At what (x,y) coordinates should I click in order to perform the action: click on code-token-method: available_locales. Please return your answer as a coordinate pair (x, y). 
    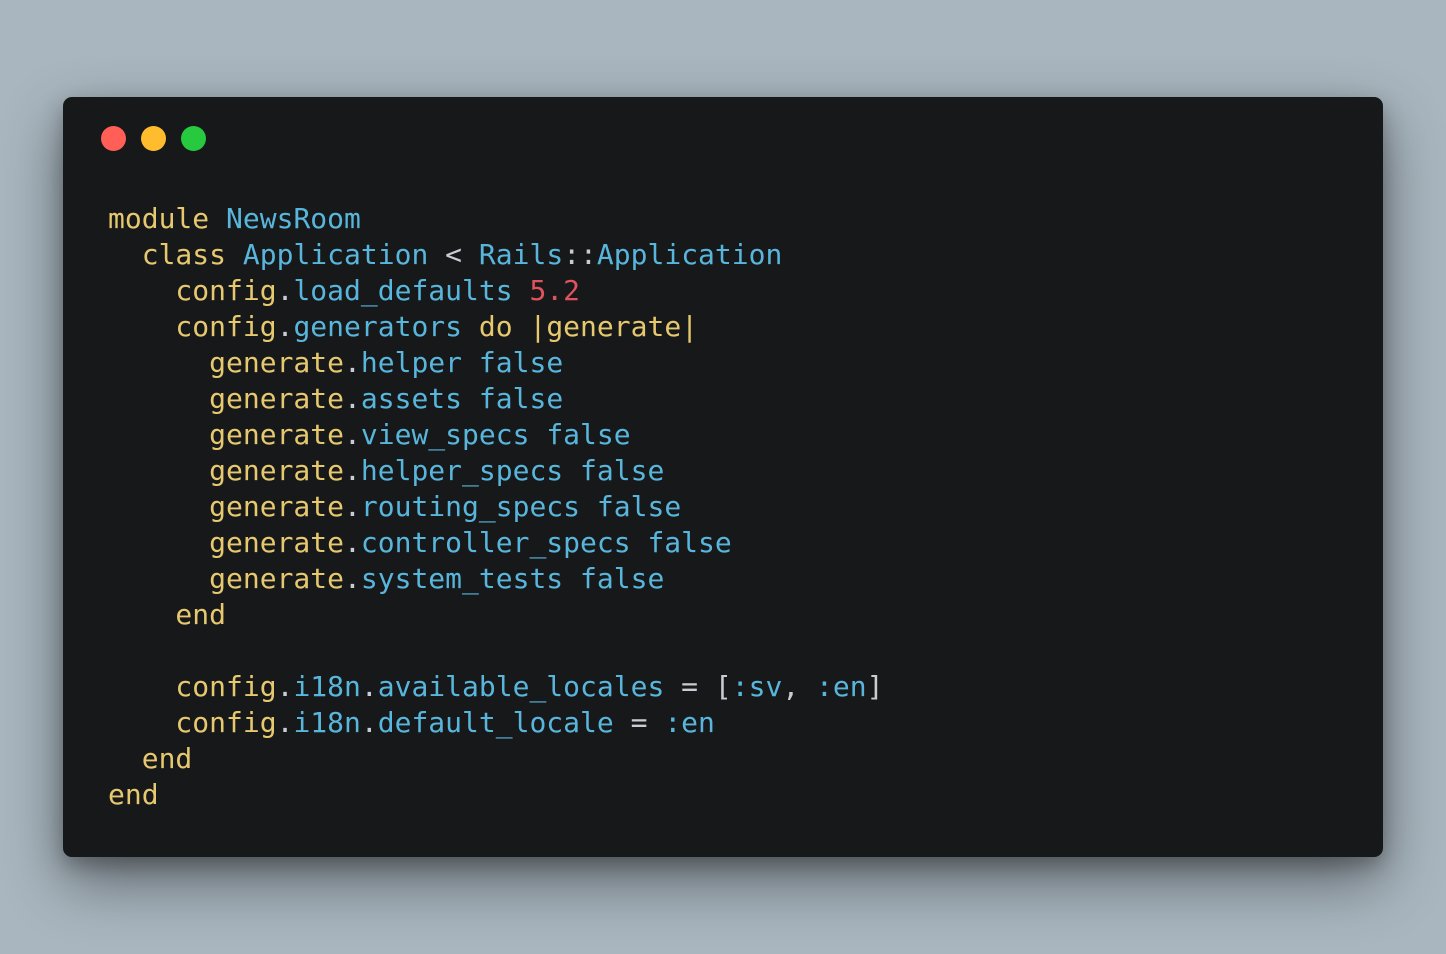
    Looking at the image, I should click on (521, 686).